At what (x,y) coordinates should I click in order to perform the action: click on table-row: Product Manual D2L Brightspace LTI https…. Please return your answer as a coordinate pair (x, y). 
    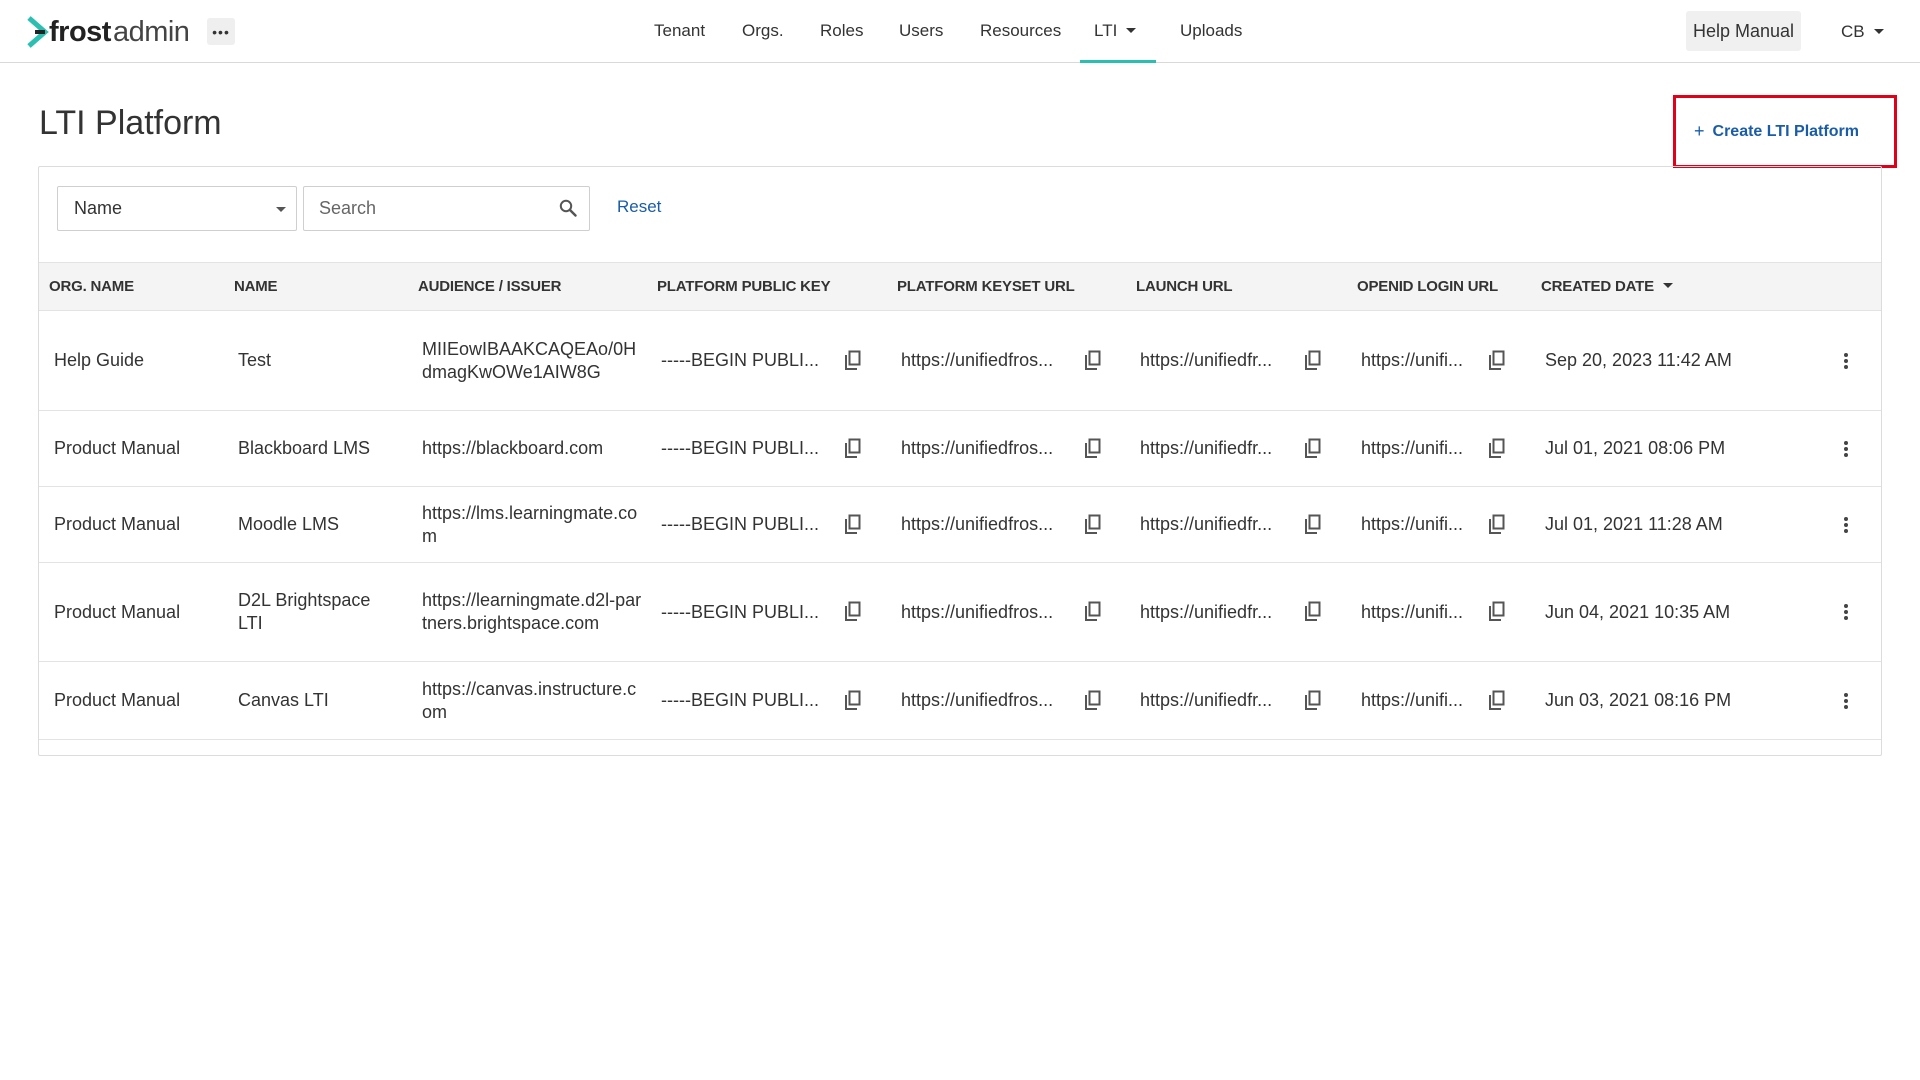
    Looking at the image, I should click on (960, 612).